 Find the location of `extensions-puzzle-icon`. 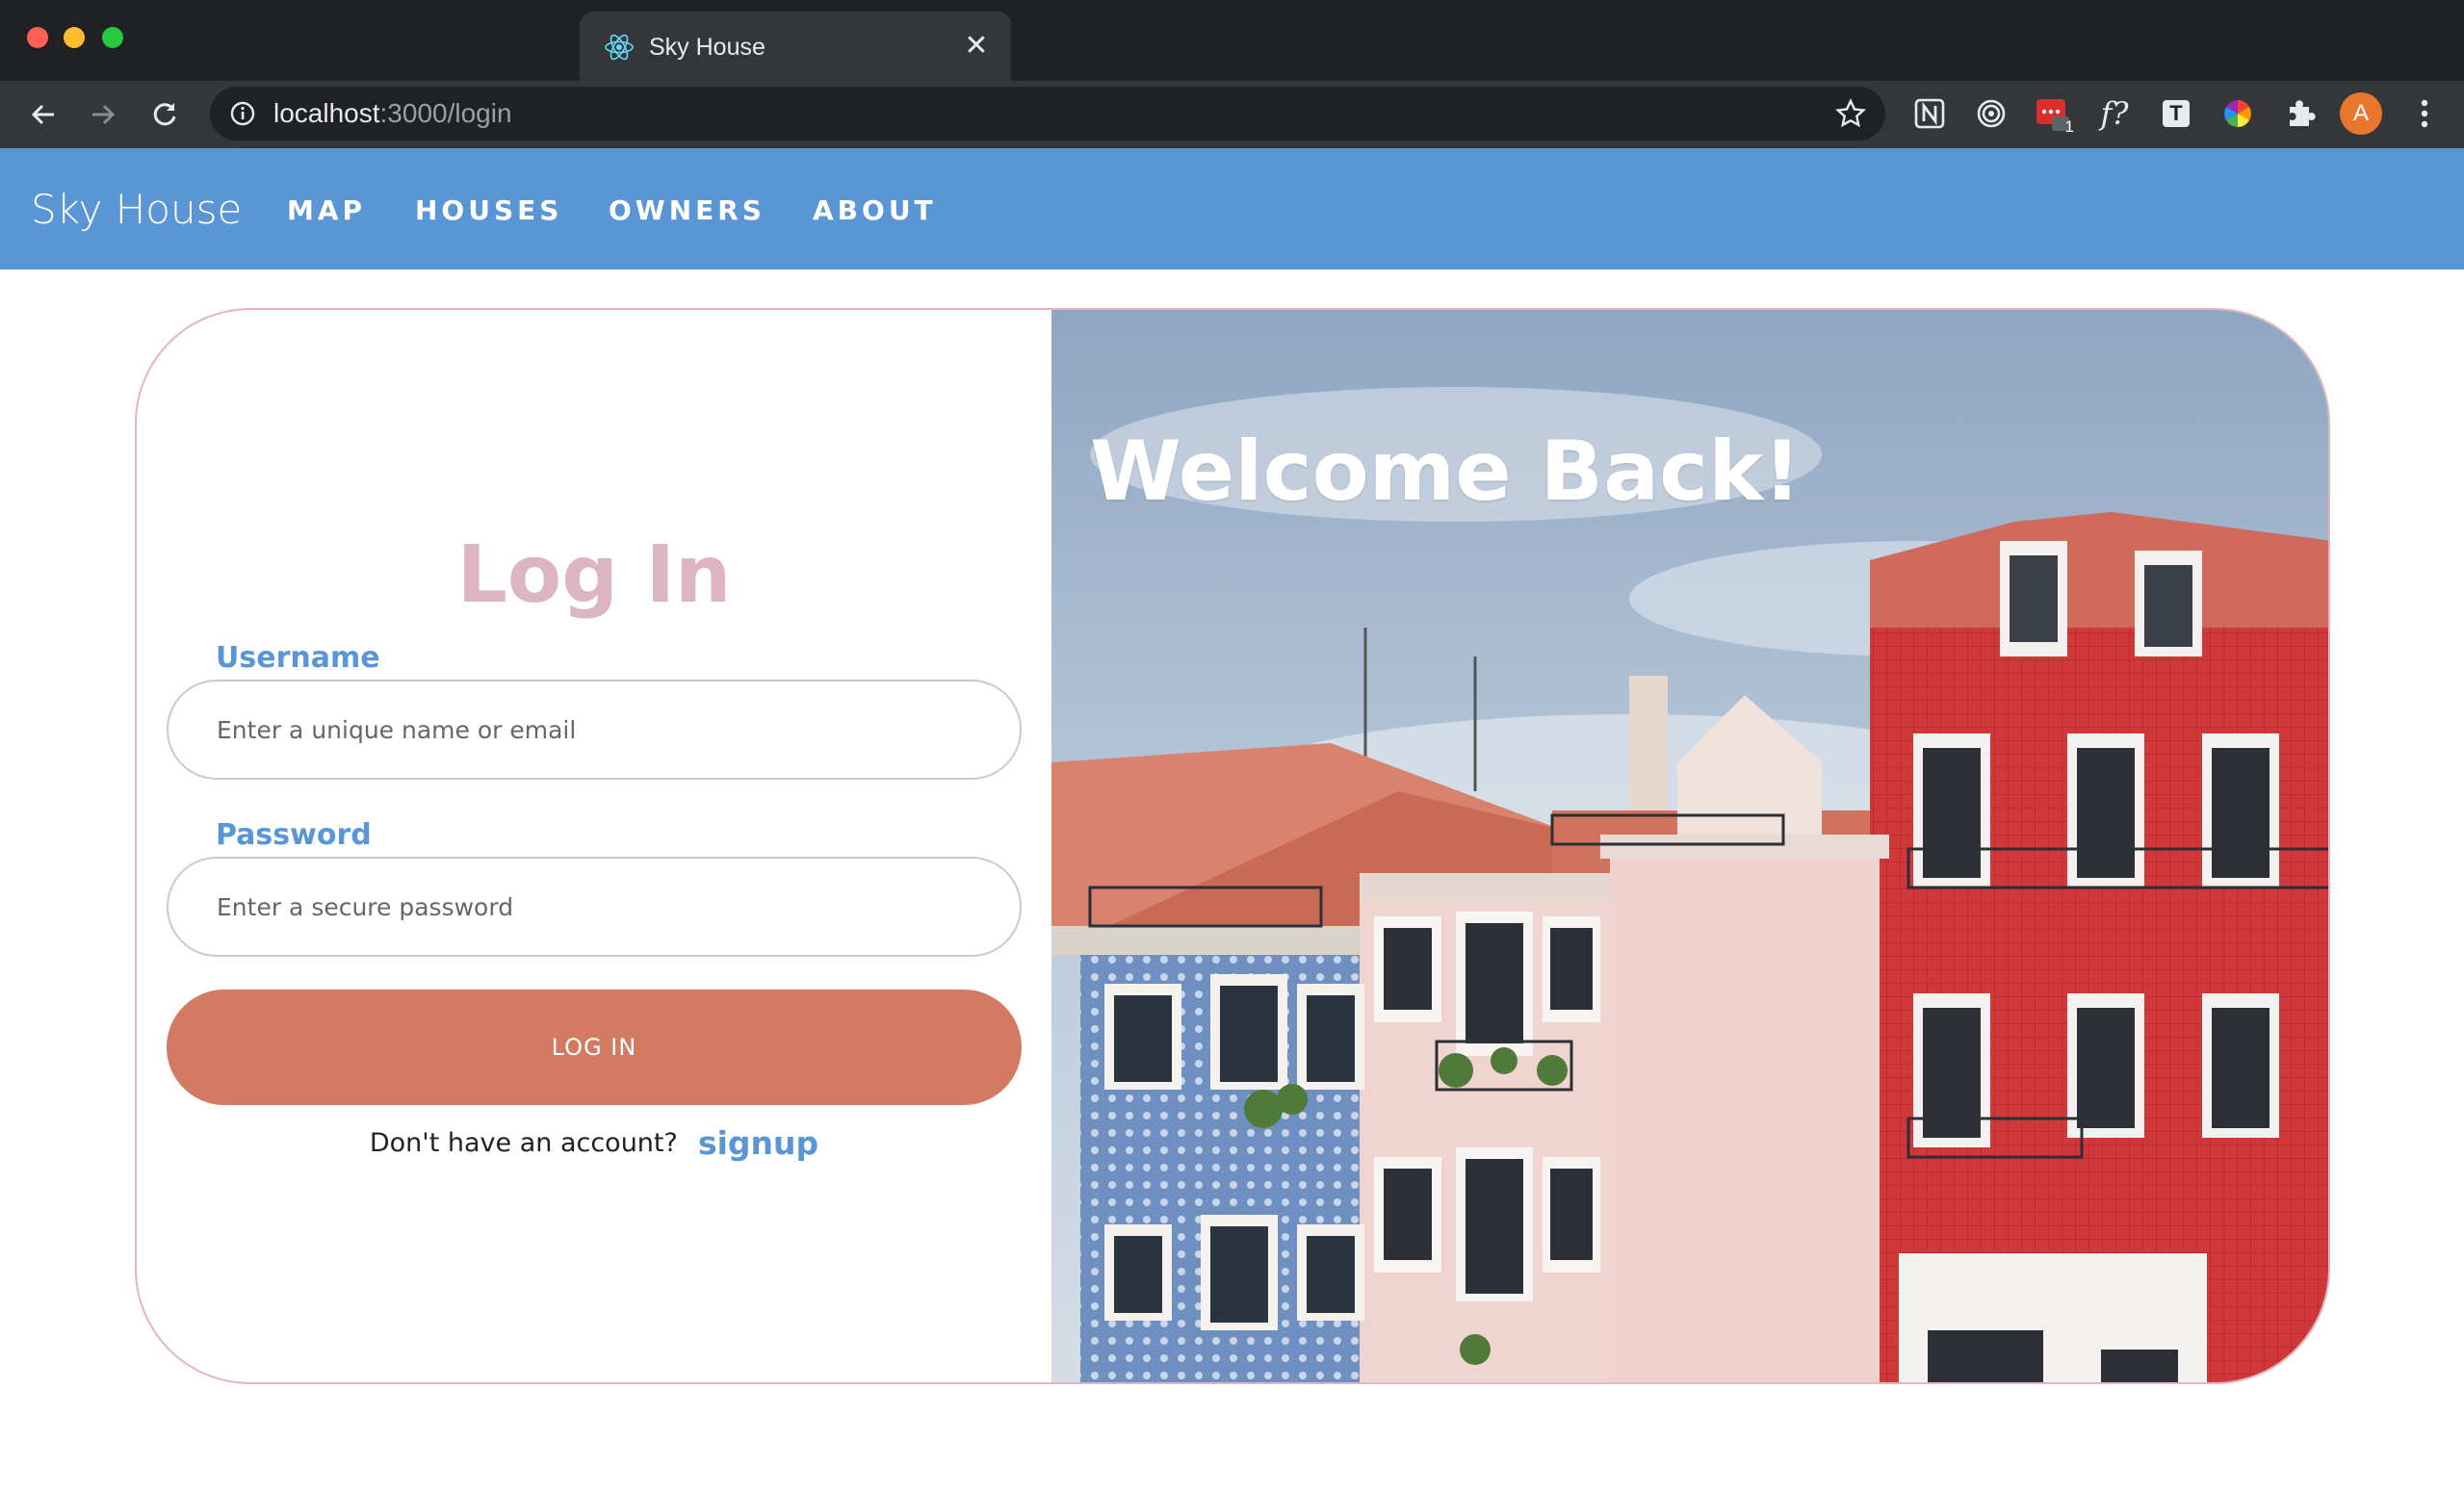

extensions-puzzle-icon is located at coordinates (2299, 113).